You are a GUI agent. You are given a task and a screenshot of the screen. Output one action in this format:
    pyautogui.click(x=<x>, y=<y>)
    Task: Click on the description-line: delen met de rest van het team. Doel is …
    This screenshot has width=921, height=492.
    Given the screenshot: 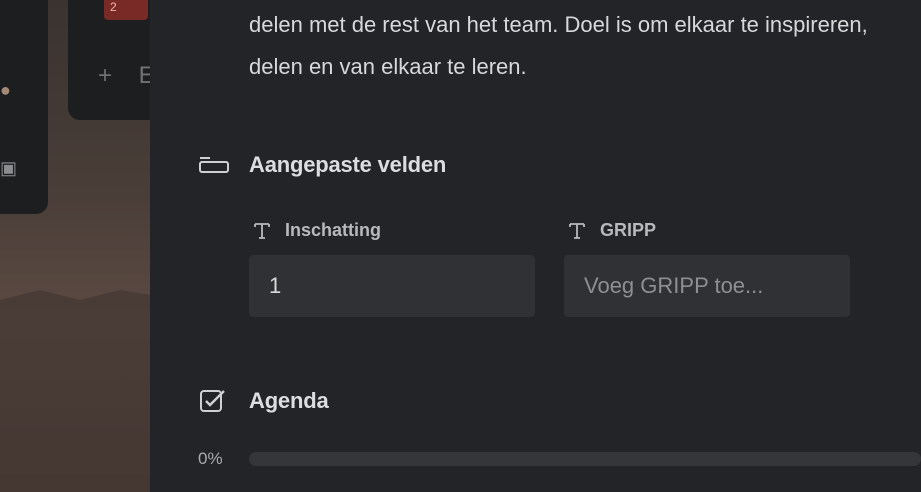 What is the action you would take?
    pyautogui.click(x=558, y=24)
    